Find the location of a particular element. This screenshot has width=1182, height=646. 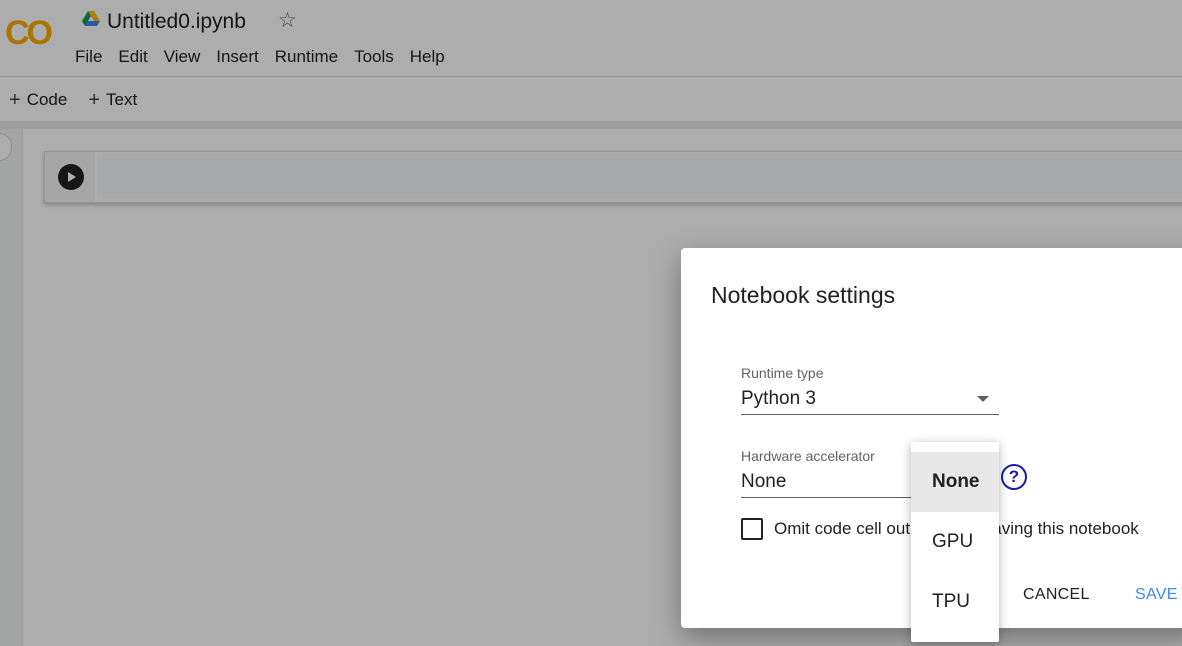

runtime-type-select: Python 3 is located at coordinates (778, 399).